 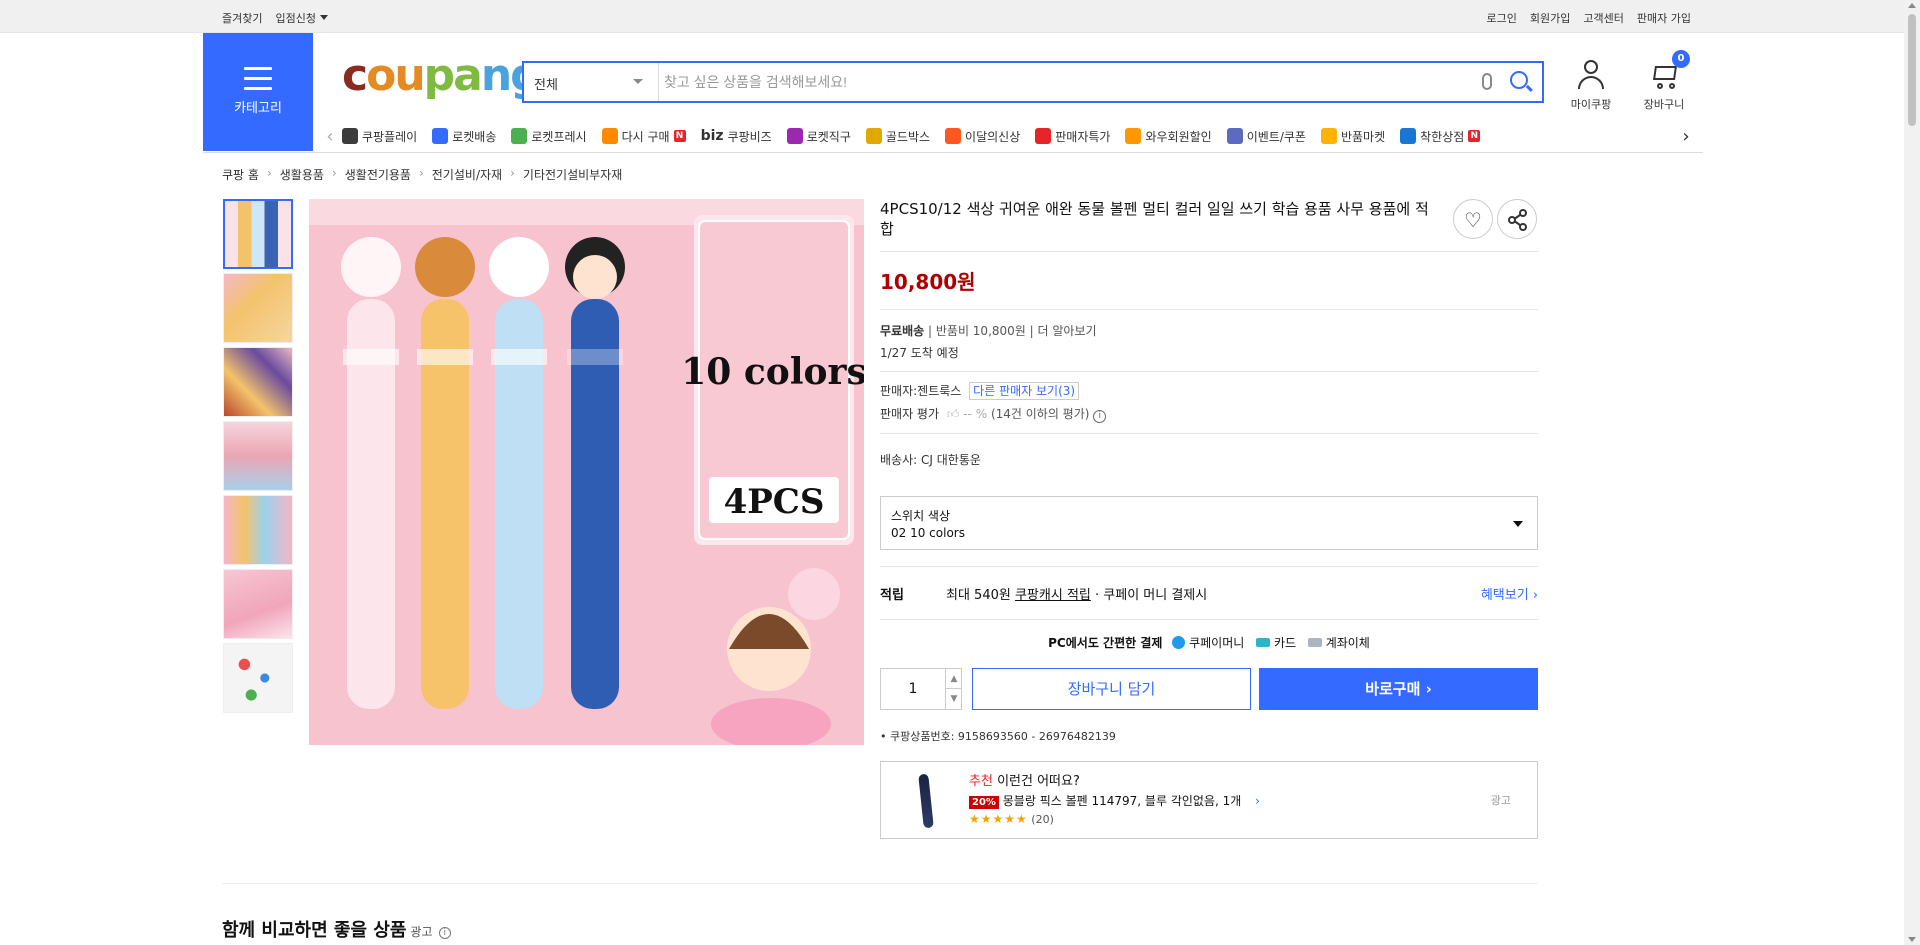 I want to click on category-button: 카테고리, so click(x=258, y=92).